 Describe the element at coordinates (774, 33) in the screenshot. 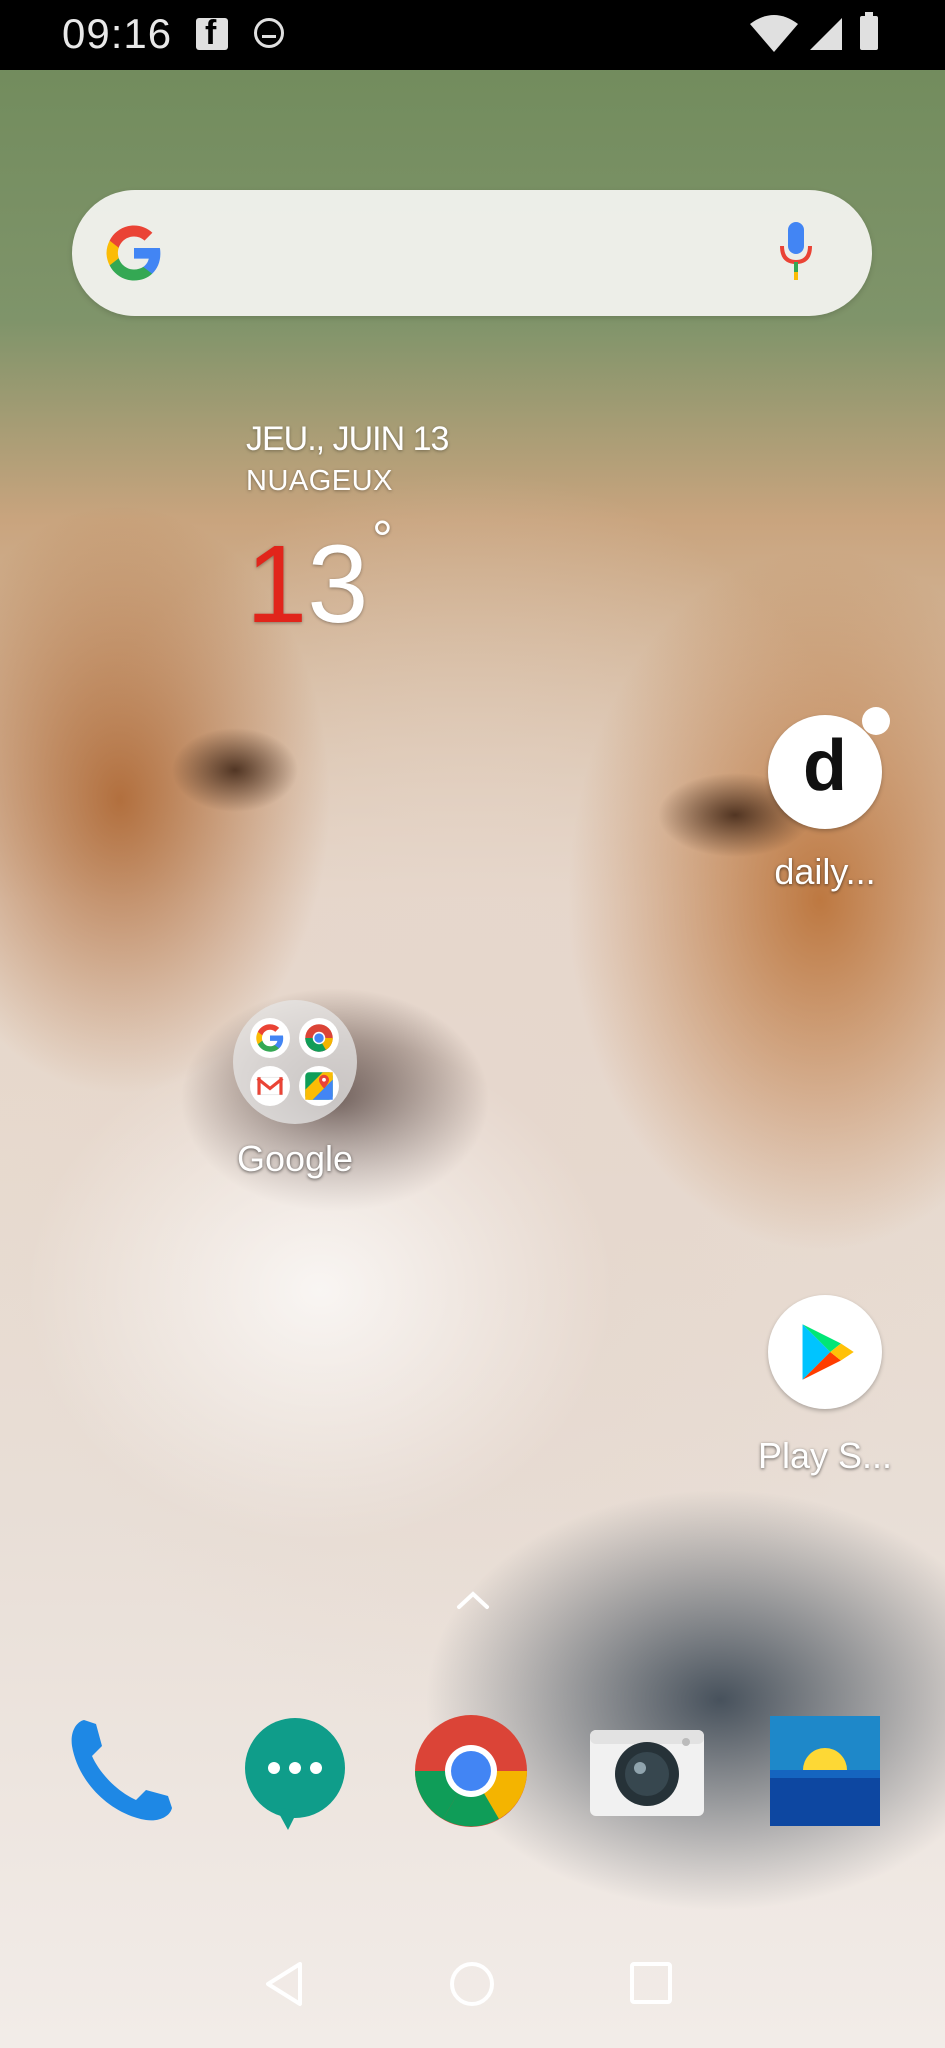

I see `wifi-icon` at that location.